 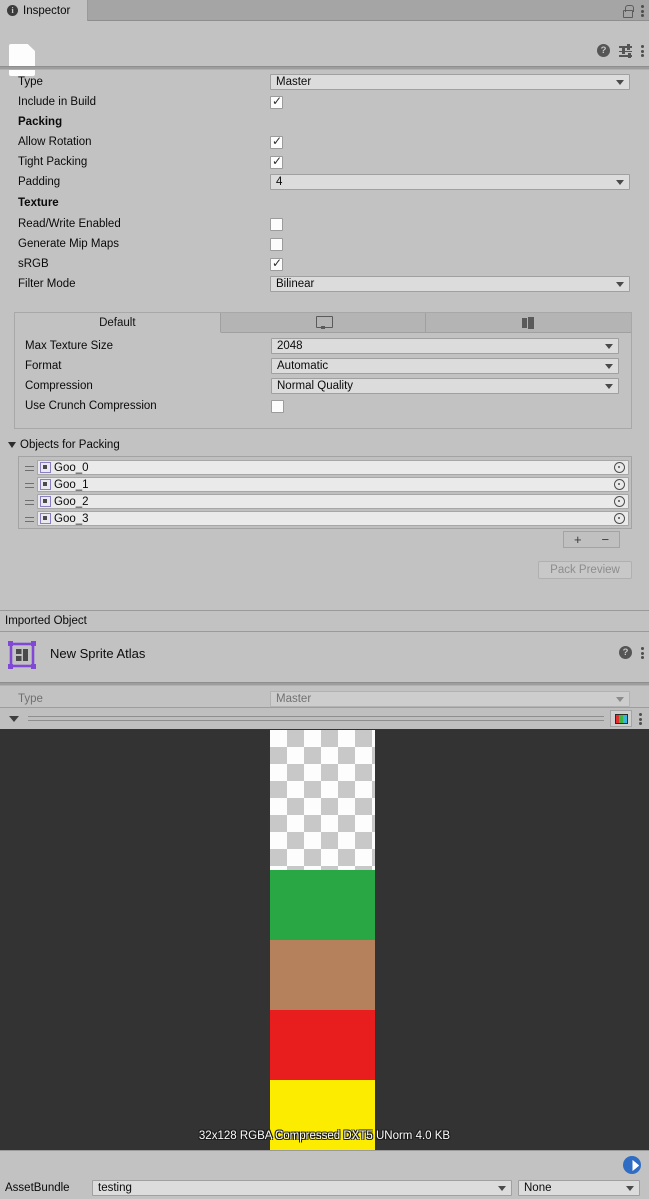 What do you see at coordinates (276, 161) in the screenshot?
I see `checkbox-tight-packing` at bounding box center [276, 161].